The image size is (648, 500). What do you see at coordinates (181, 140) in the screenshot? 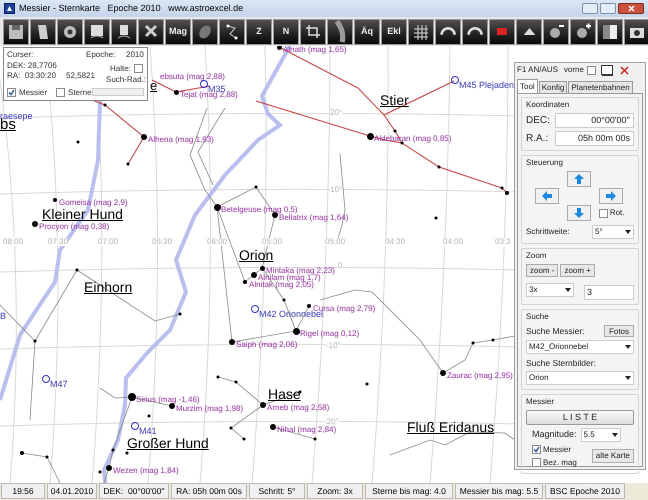
I see `star-label: Alhena (mag 1,93)` at bounding box center [181, 140].